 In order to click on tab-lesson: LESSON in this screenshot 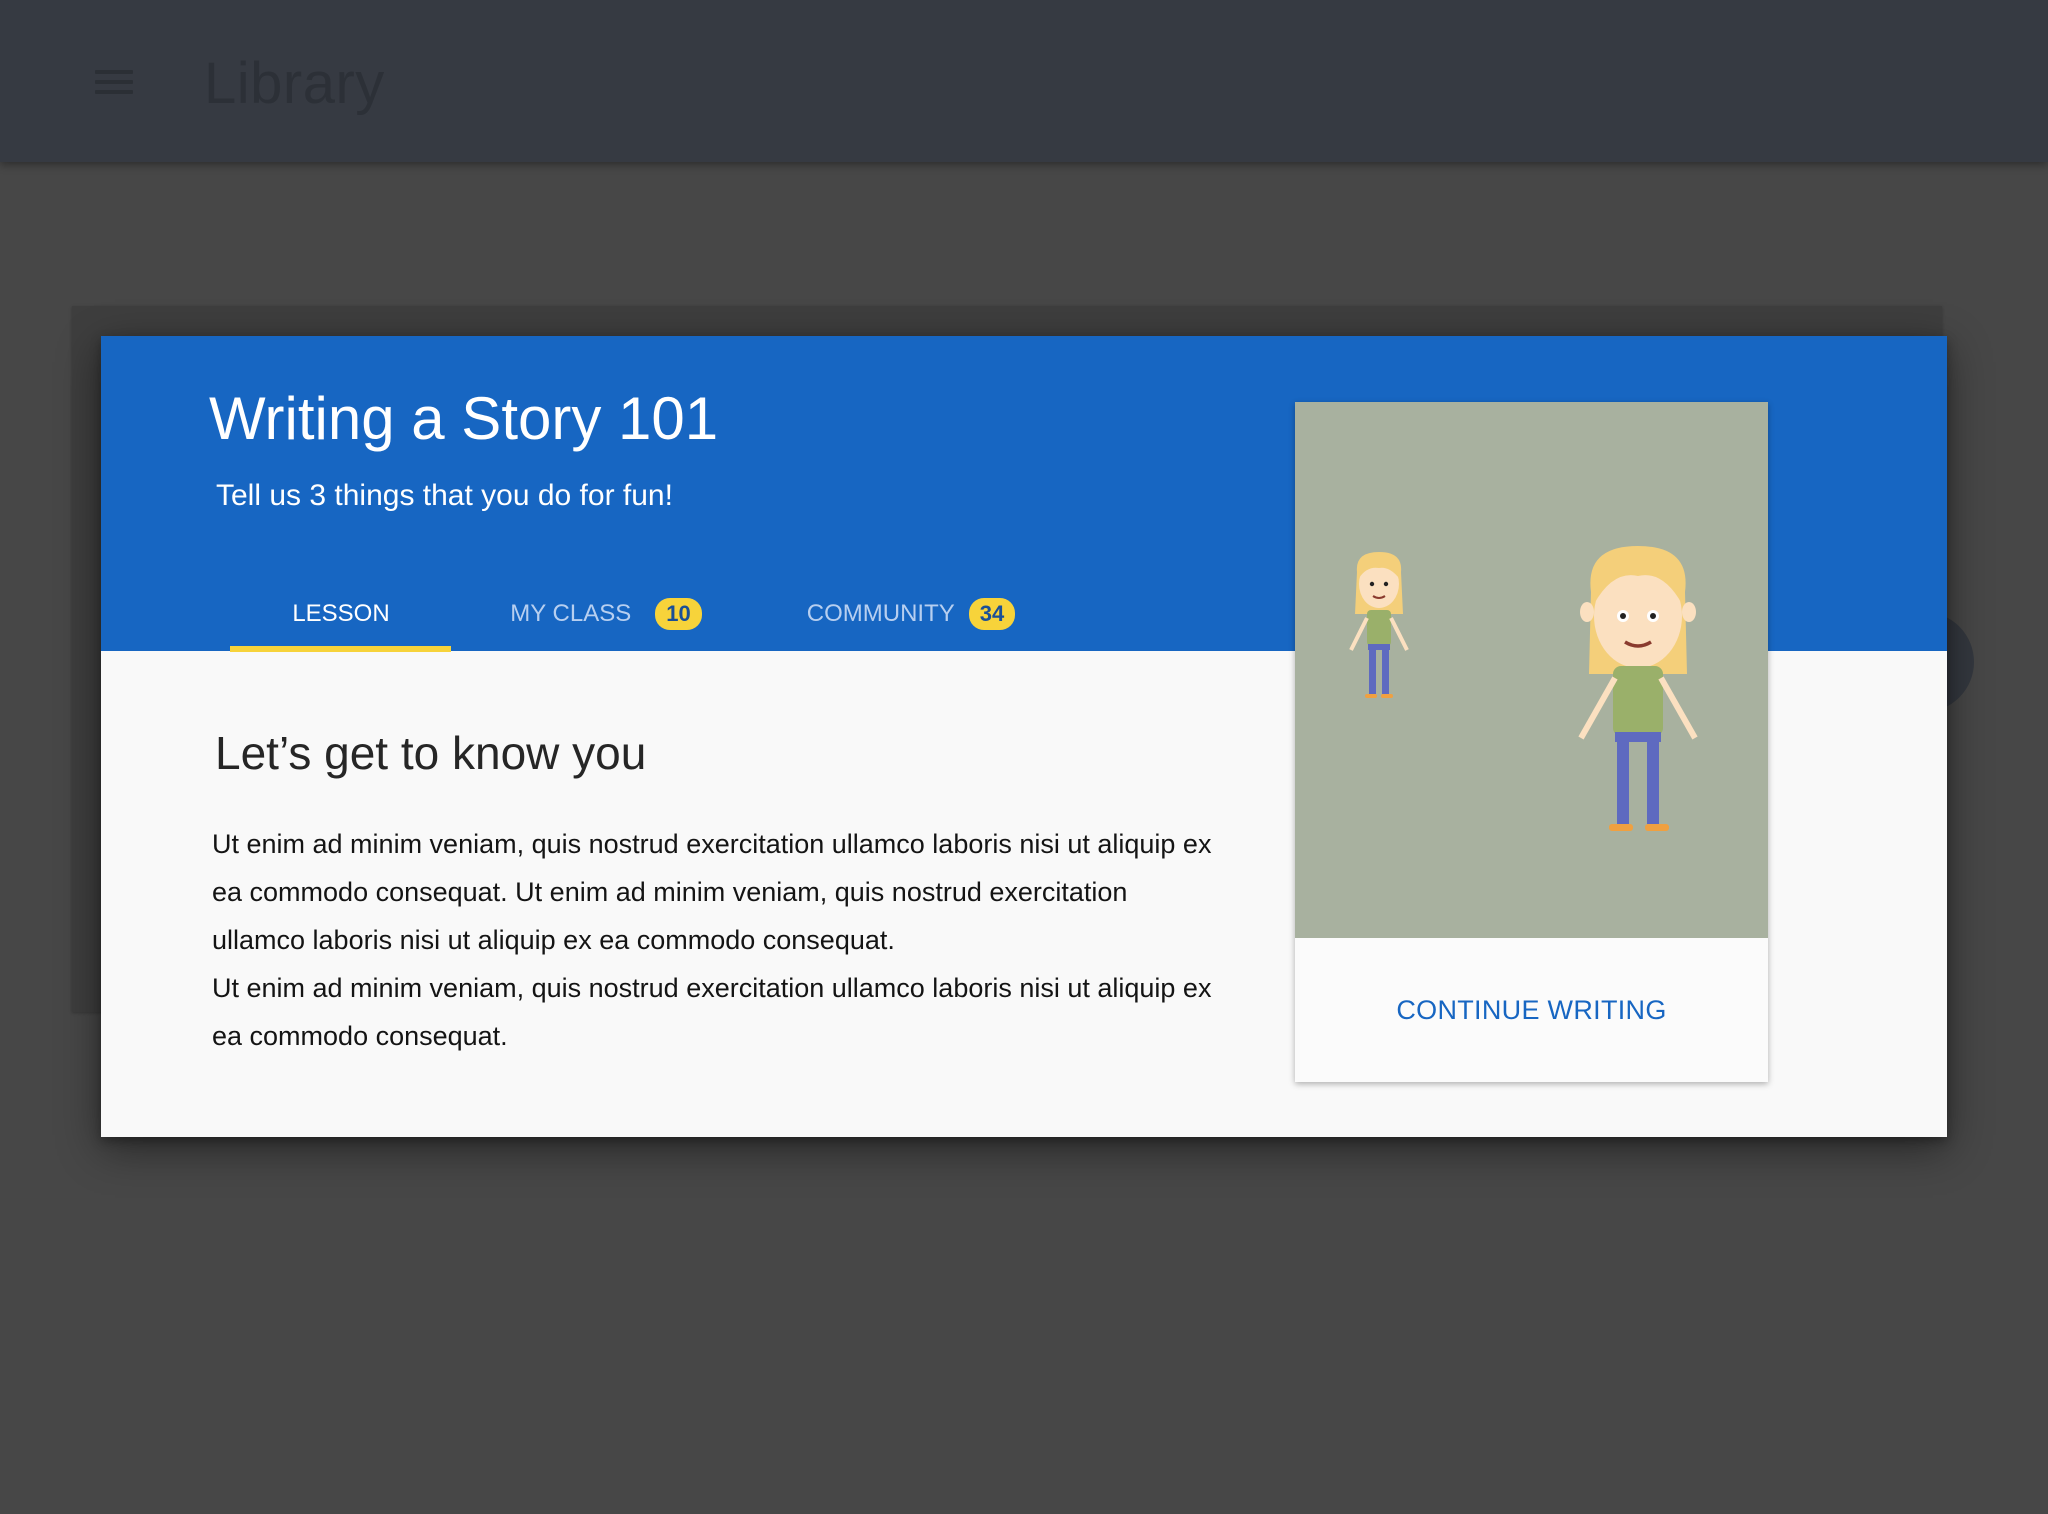, I will do `click(341, 613)`.